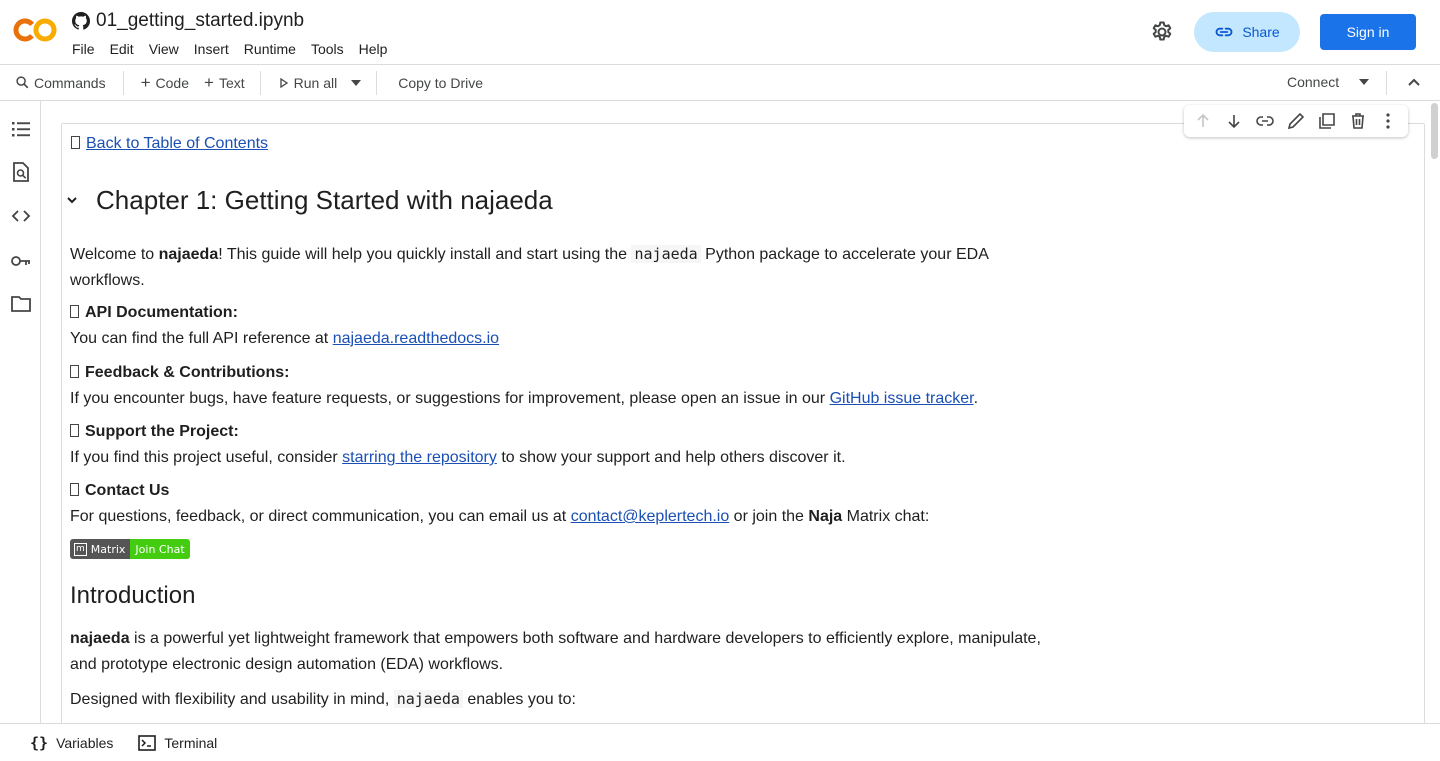 The image size is (1440, 761). I want to click on welcome-text: Welcome to, so click(114, 254).